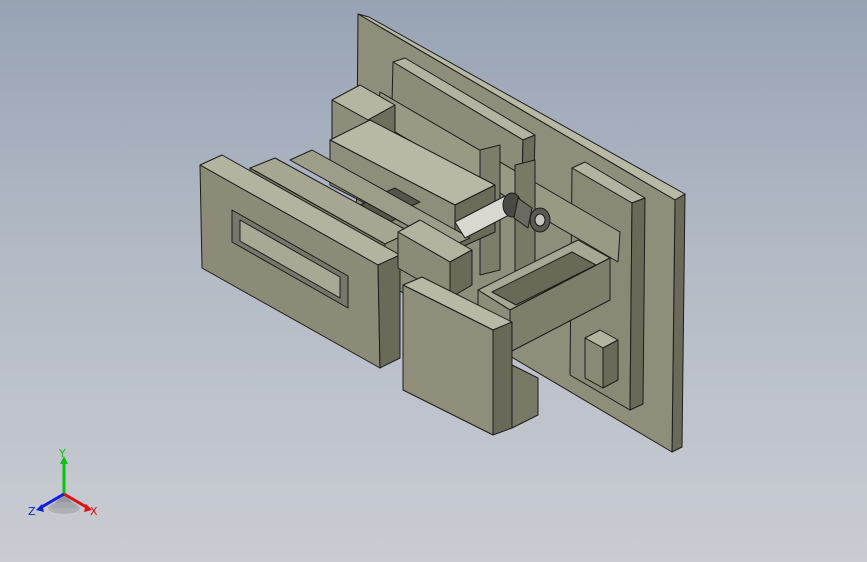 This screenshot has width=867, height=562. Describe the element at coordinates (601, 359) in the screenshot. I see `right-small-block` at that location.